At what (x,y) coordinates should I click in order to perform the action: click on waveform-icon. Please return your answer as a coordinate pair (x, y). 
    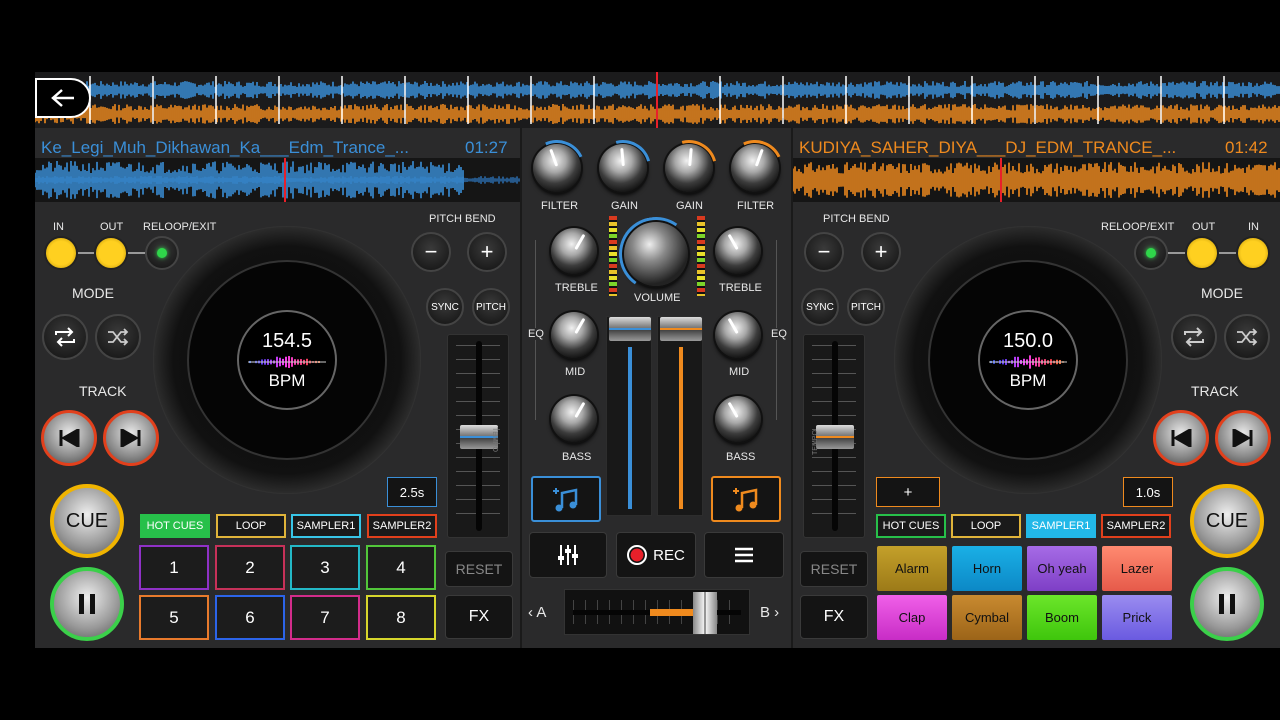
    Looking at the image, I should click on (287, 361).